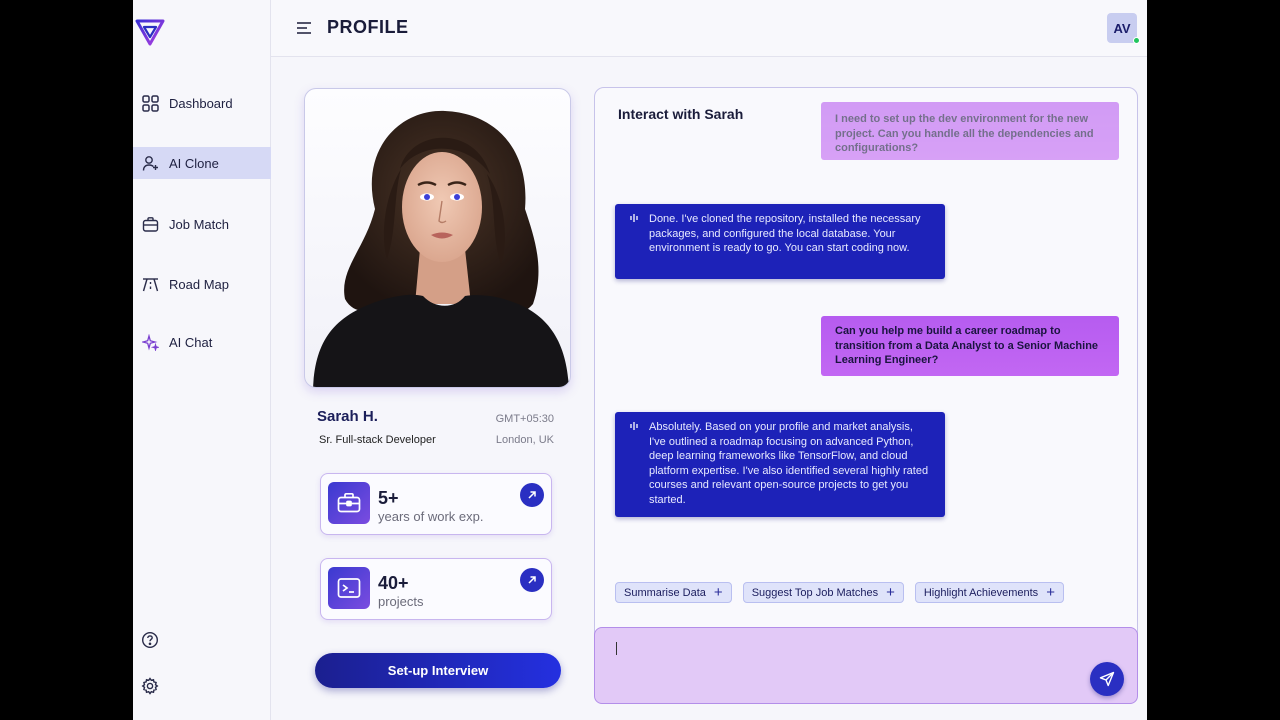 Image resolution: width=1280 pixels, height=720 pixels. I want to click on profile-name: Sarah H., so click(347, 416).